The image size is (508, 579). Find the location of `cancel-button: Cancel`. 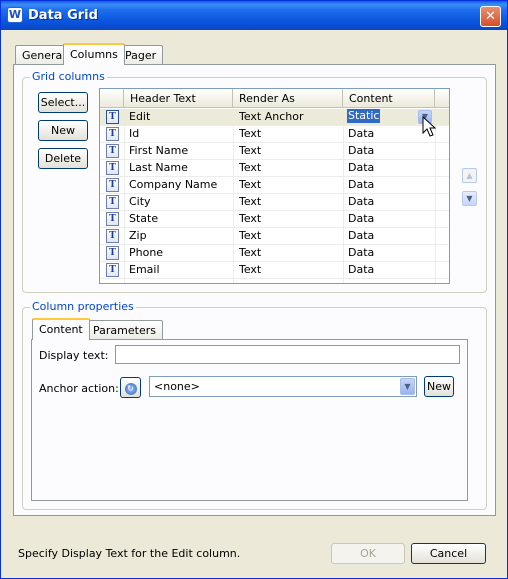

cancel-button: Cancel is located at coordinates (448, 553).